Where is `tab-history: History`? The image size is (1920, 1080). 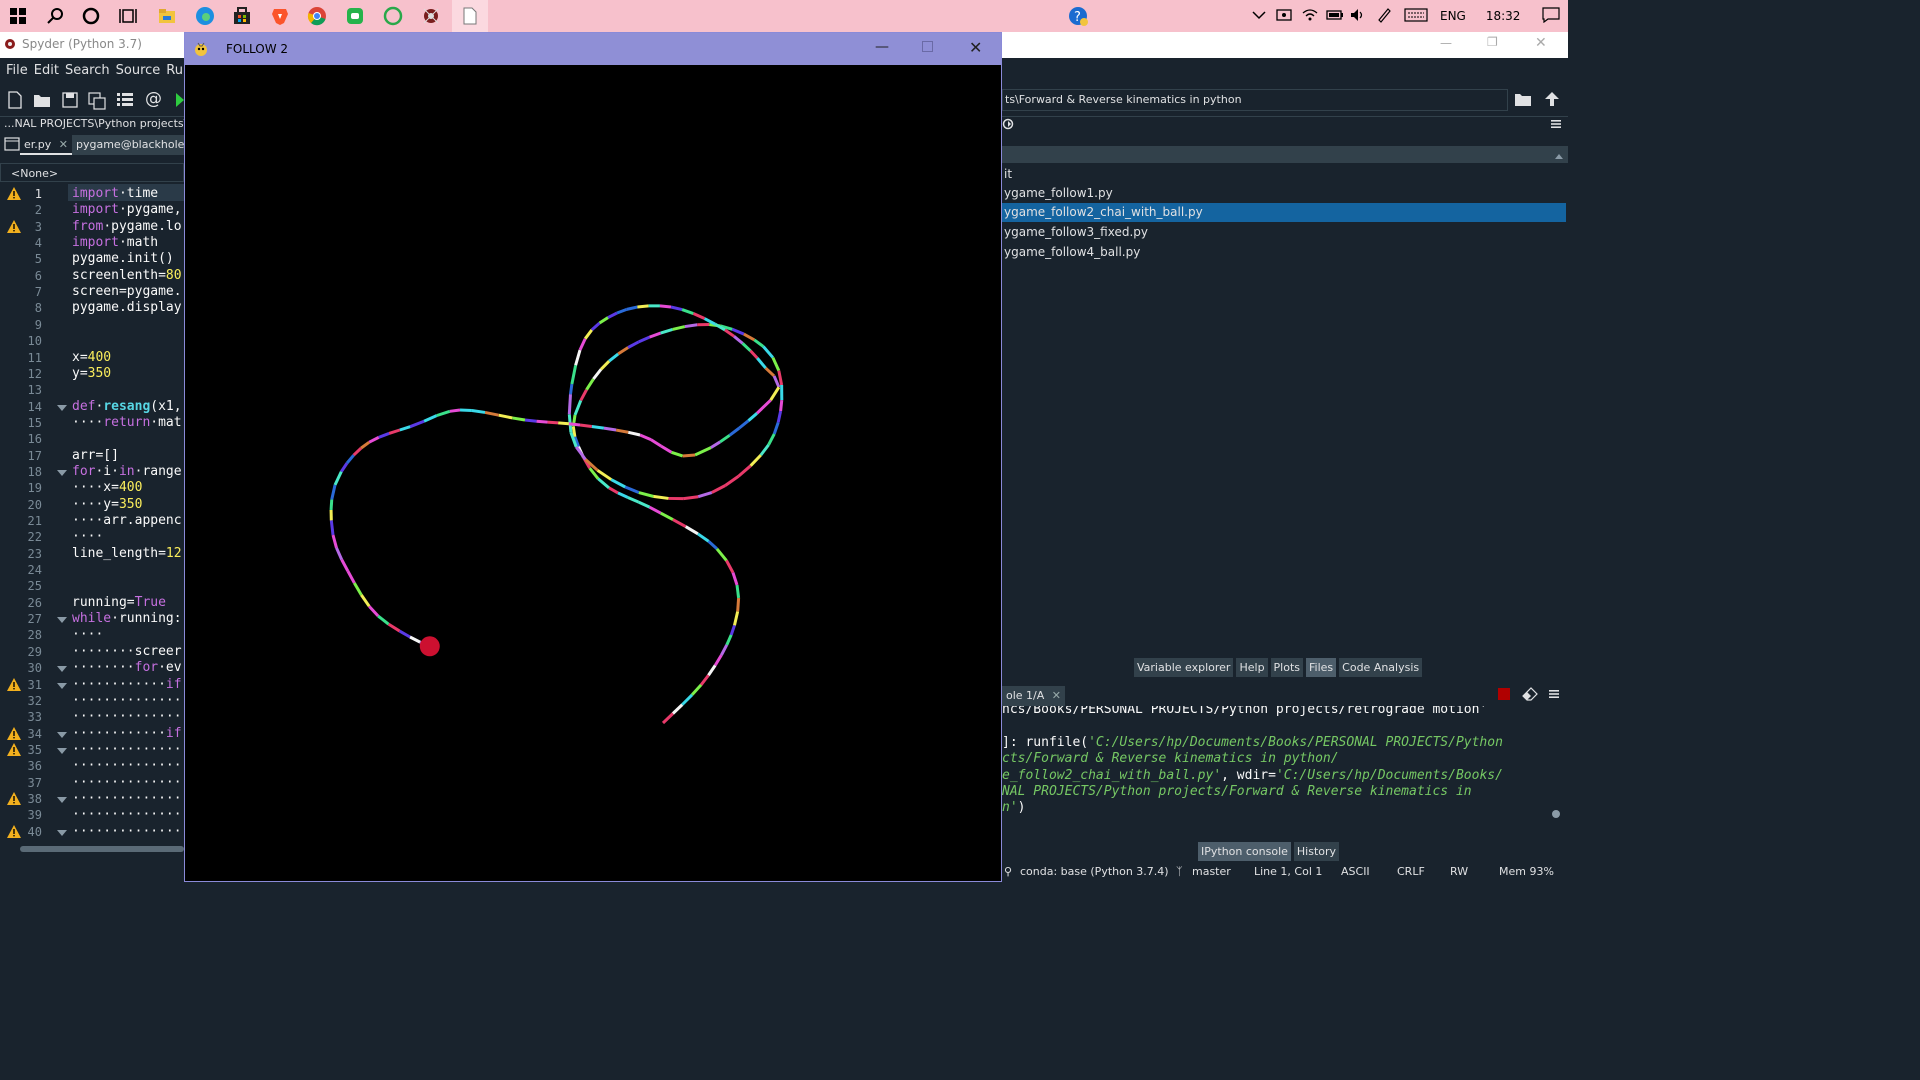
tab-history: History is located at coordinates (1316, 851).